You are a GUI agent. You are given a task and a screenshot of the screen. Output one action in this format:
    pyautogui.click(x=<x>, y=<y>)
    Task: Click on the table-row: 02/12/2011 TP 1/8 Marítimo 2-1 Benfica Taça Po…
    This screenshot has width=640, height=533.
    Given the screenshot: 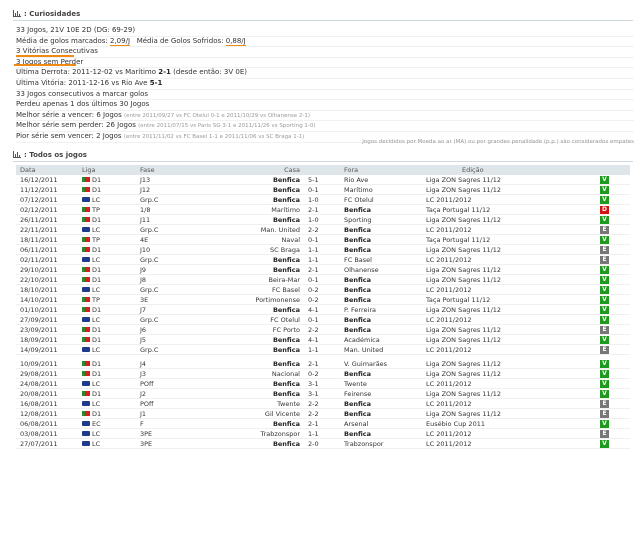 What is the action you would take?
    pyautogui.click(x=323, y=209)
    